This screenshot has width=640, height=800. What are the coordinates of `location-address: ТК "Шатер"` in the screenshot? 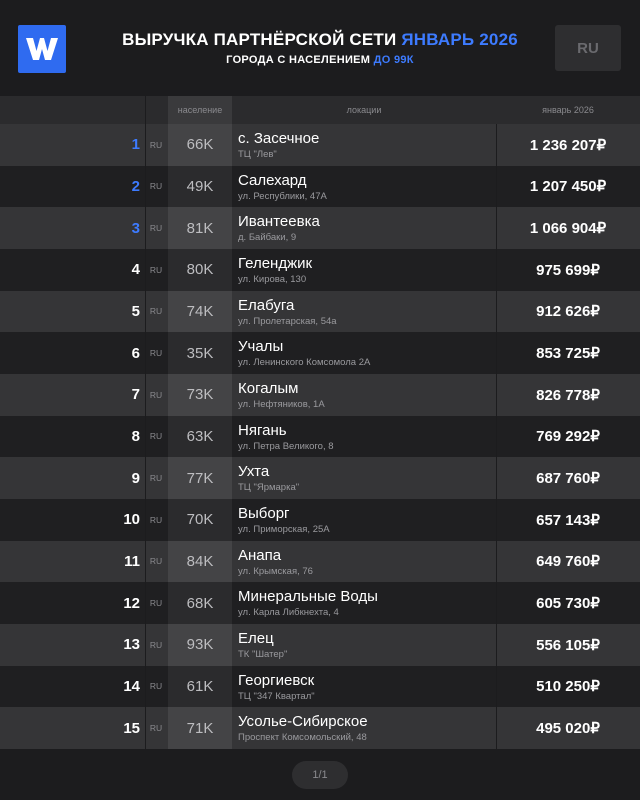 It's located at (263, 654).